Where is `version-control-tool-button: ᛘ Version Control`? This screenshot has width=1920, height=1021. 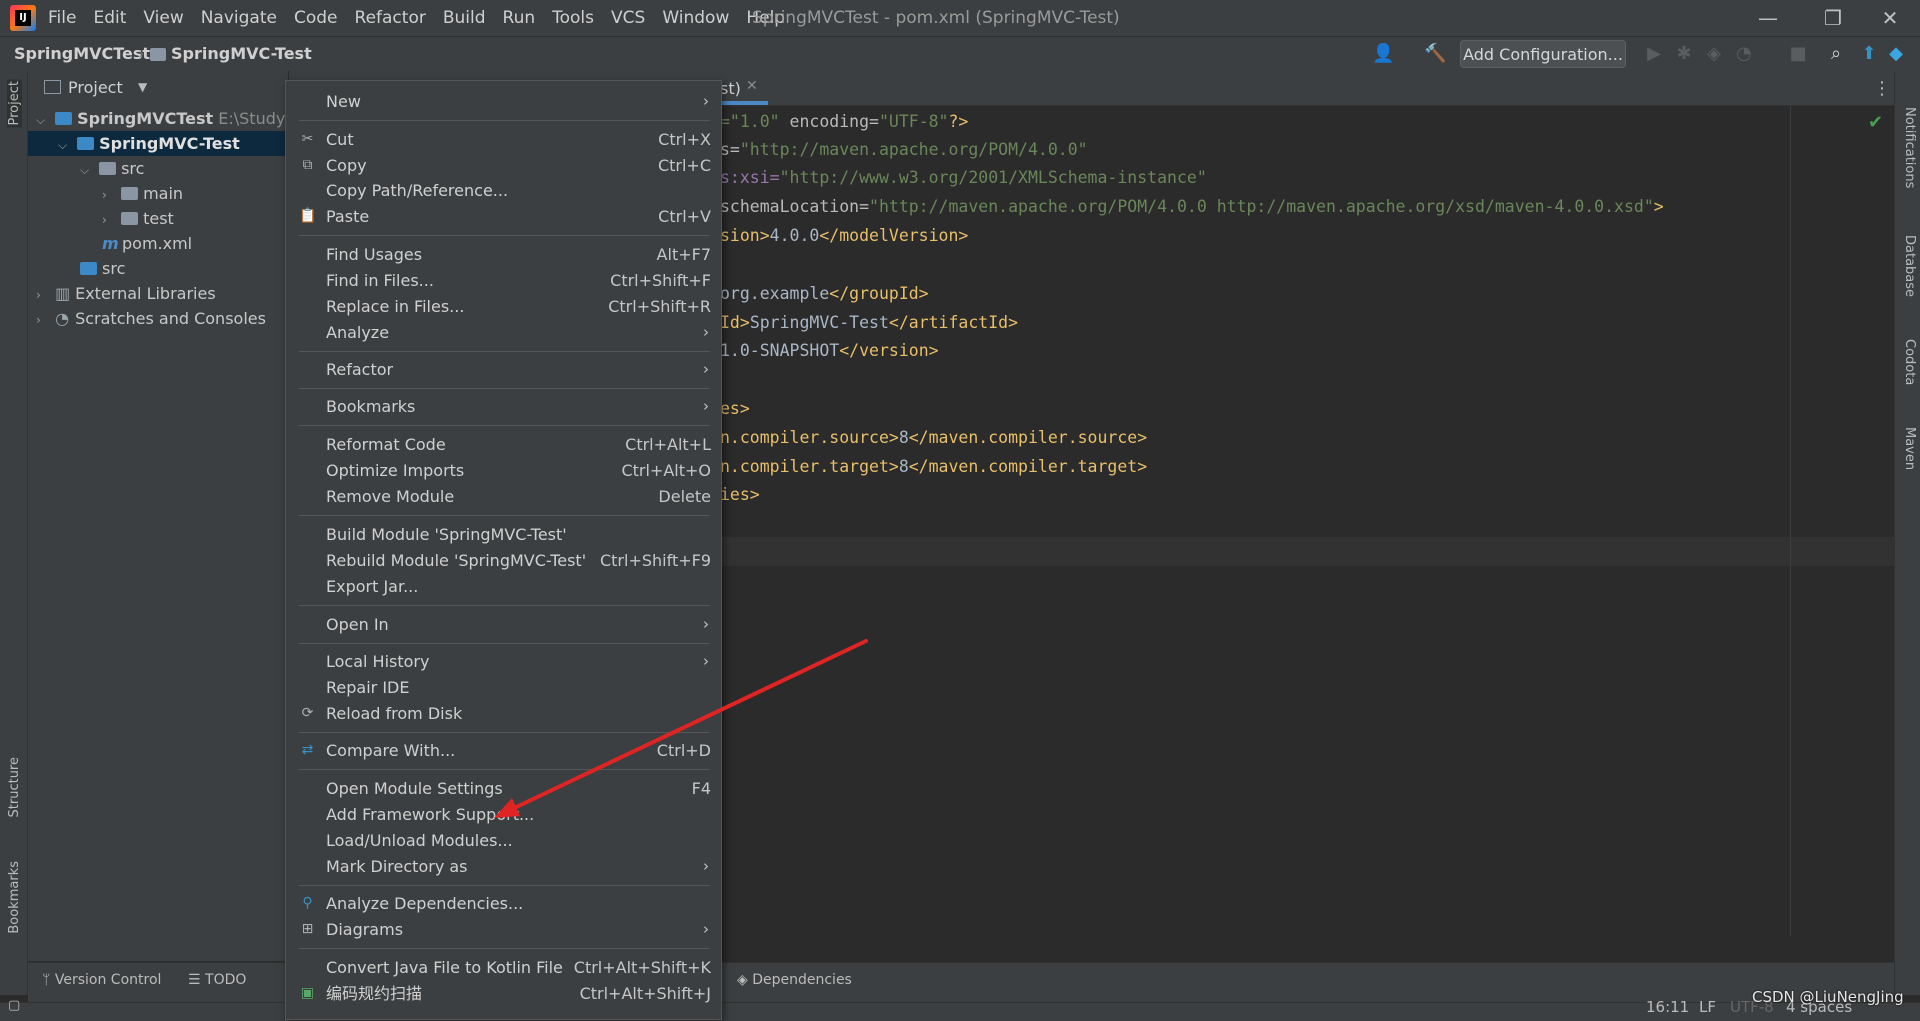
version-control-tool-button: ᛘ Version Control is located at coordinates (101, 980).